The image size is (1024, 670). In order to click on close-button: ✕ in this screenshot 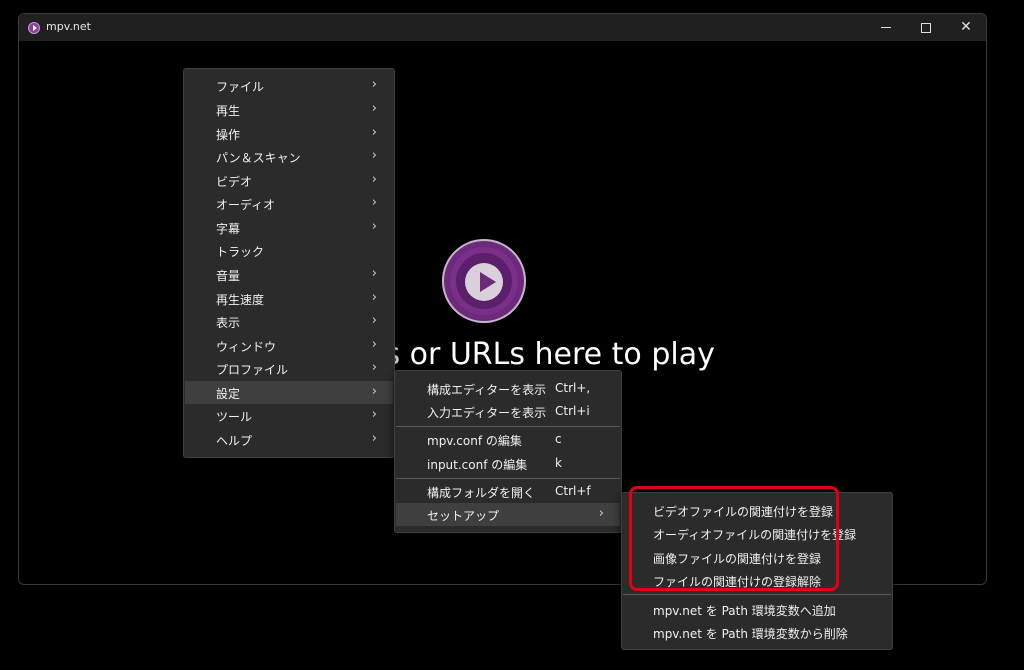, I will do `click(966, 27)`.